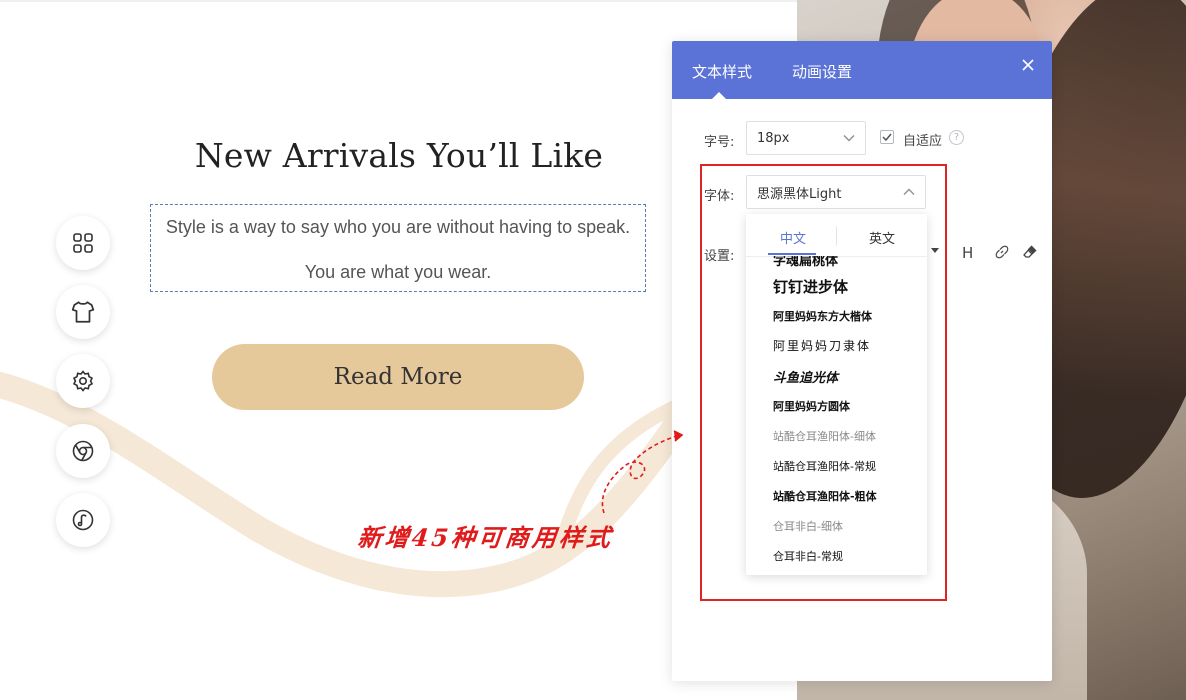 Image resolution: width=1186 pixels, height=700 pixels. What do you see at coordinates (793, 237) in the screenshot?
I see `tab-chinese: 中文` at bounding box center [793, 237].